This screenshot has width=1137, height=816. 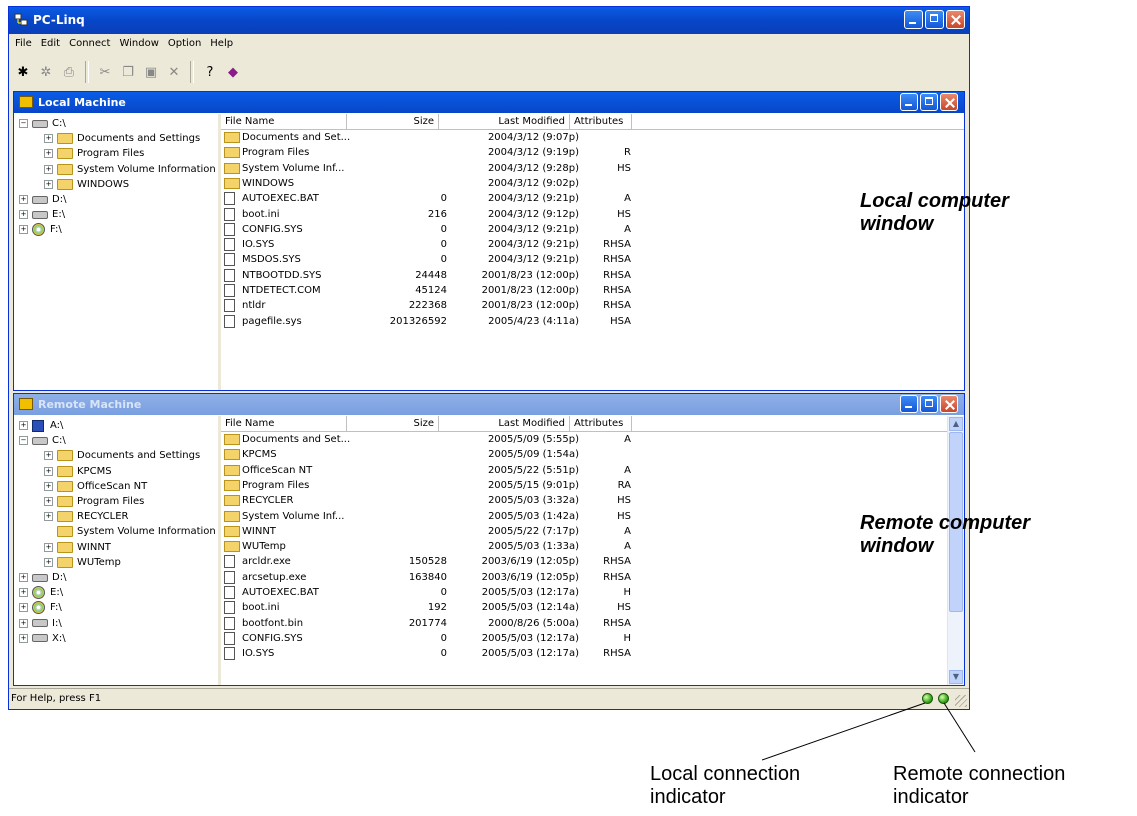 What do you see at coordinates (431, 275) in the screenshot?
I see `file-row: NTBOOTDD.SYS 24448 2001/8/23 (12:00p) RHSA` at bounding box center [431, 275].